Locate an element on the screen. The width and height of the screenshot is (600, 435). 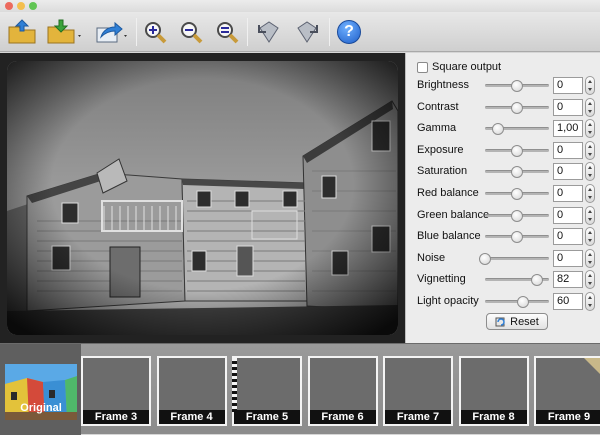
red-balance-slider is located at coordinates (517, 194).